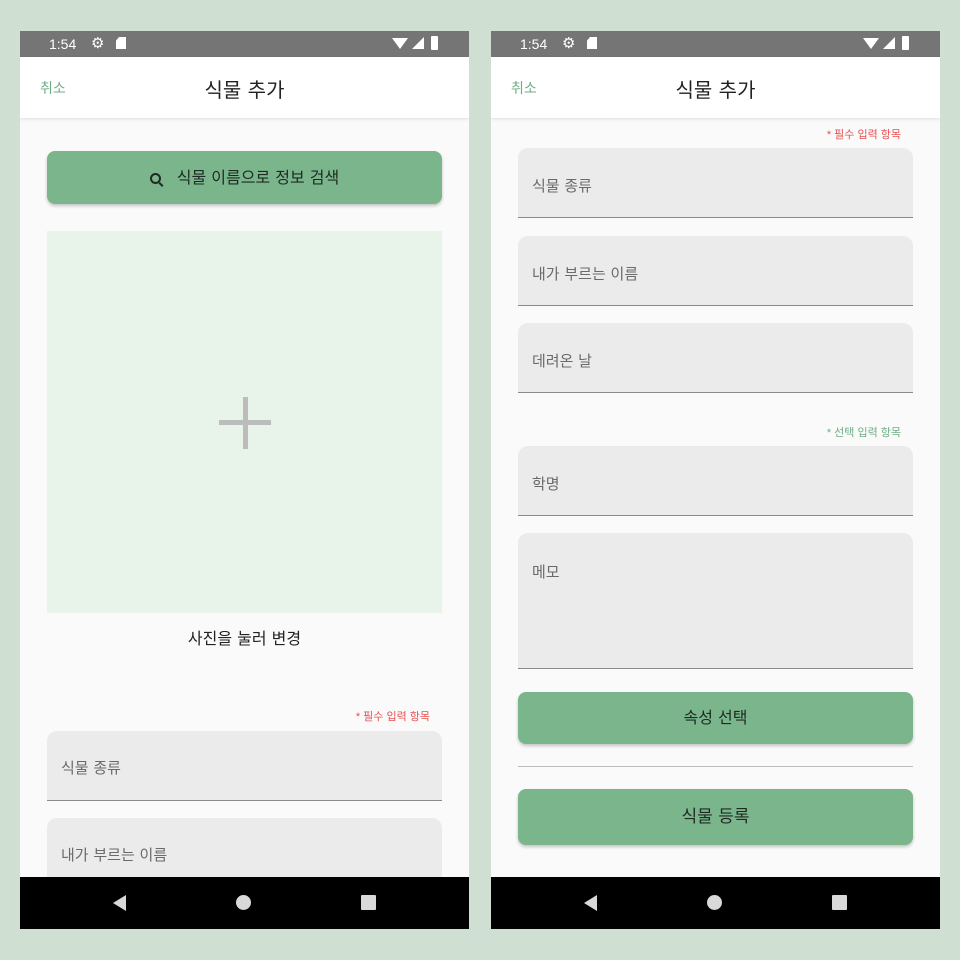 This screenshot has width=960, height=960. Describe the element at coordinates (546, 572) in the screenshot. I see `memo-placeholder: 메모` at that location.